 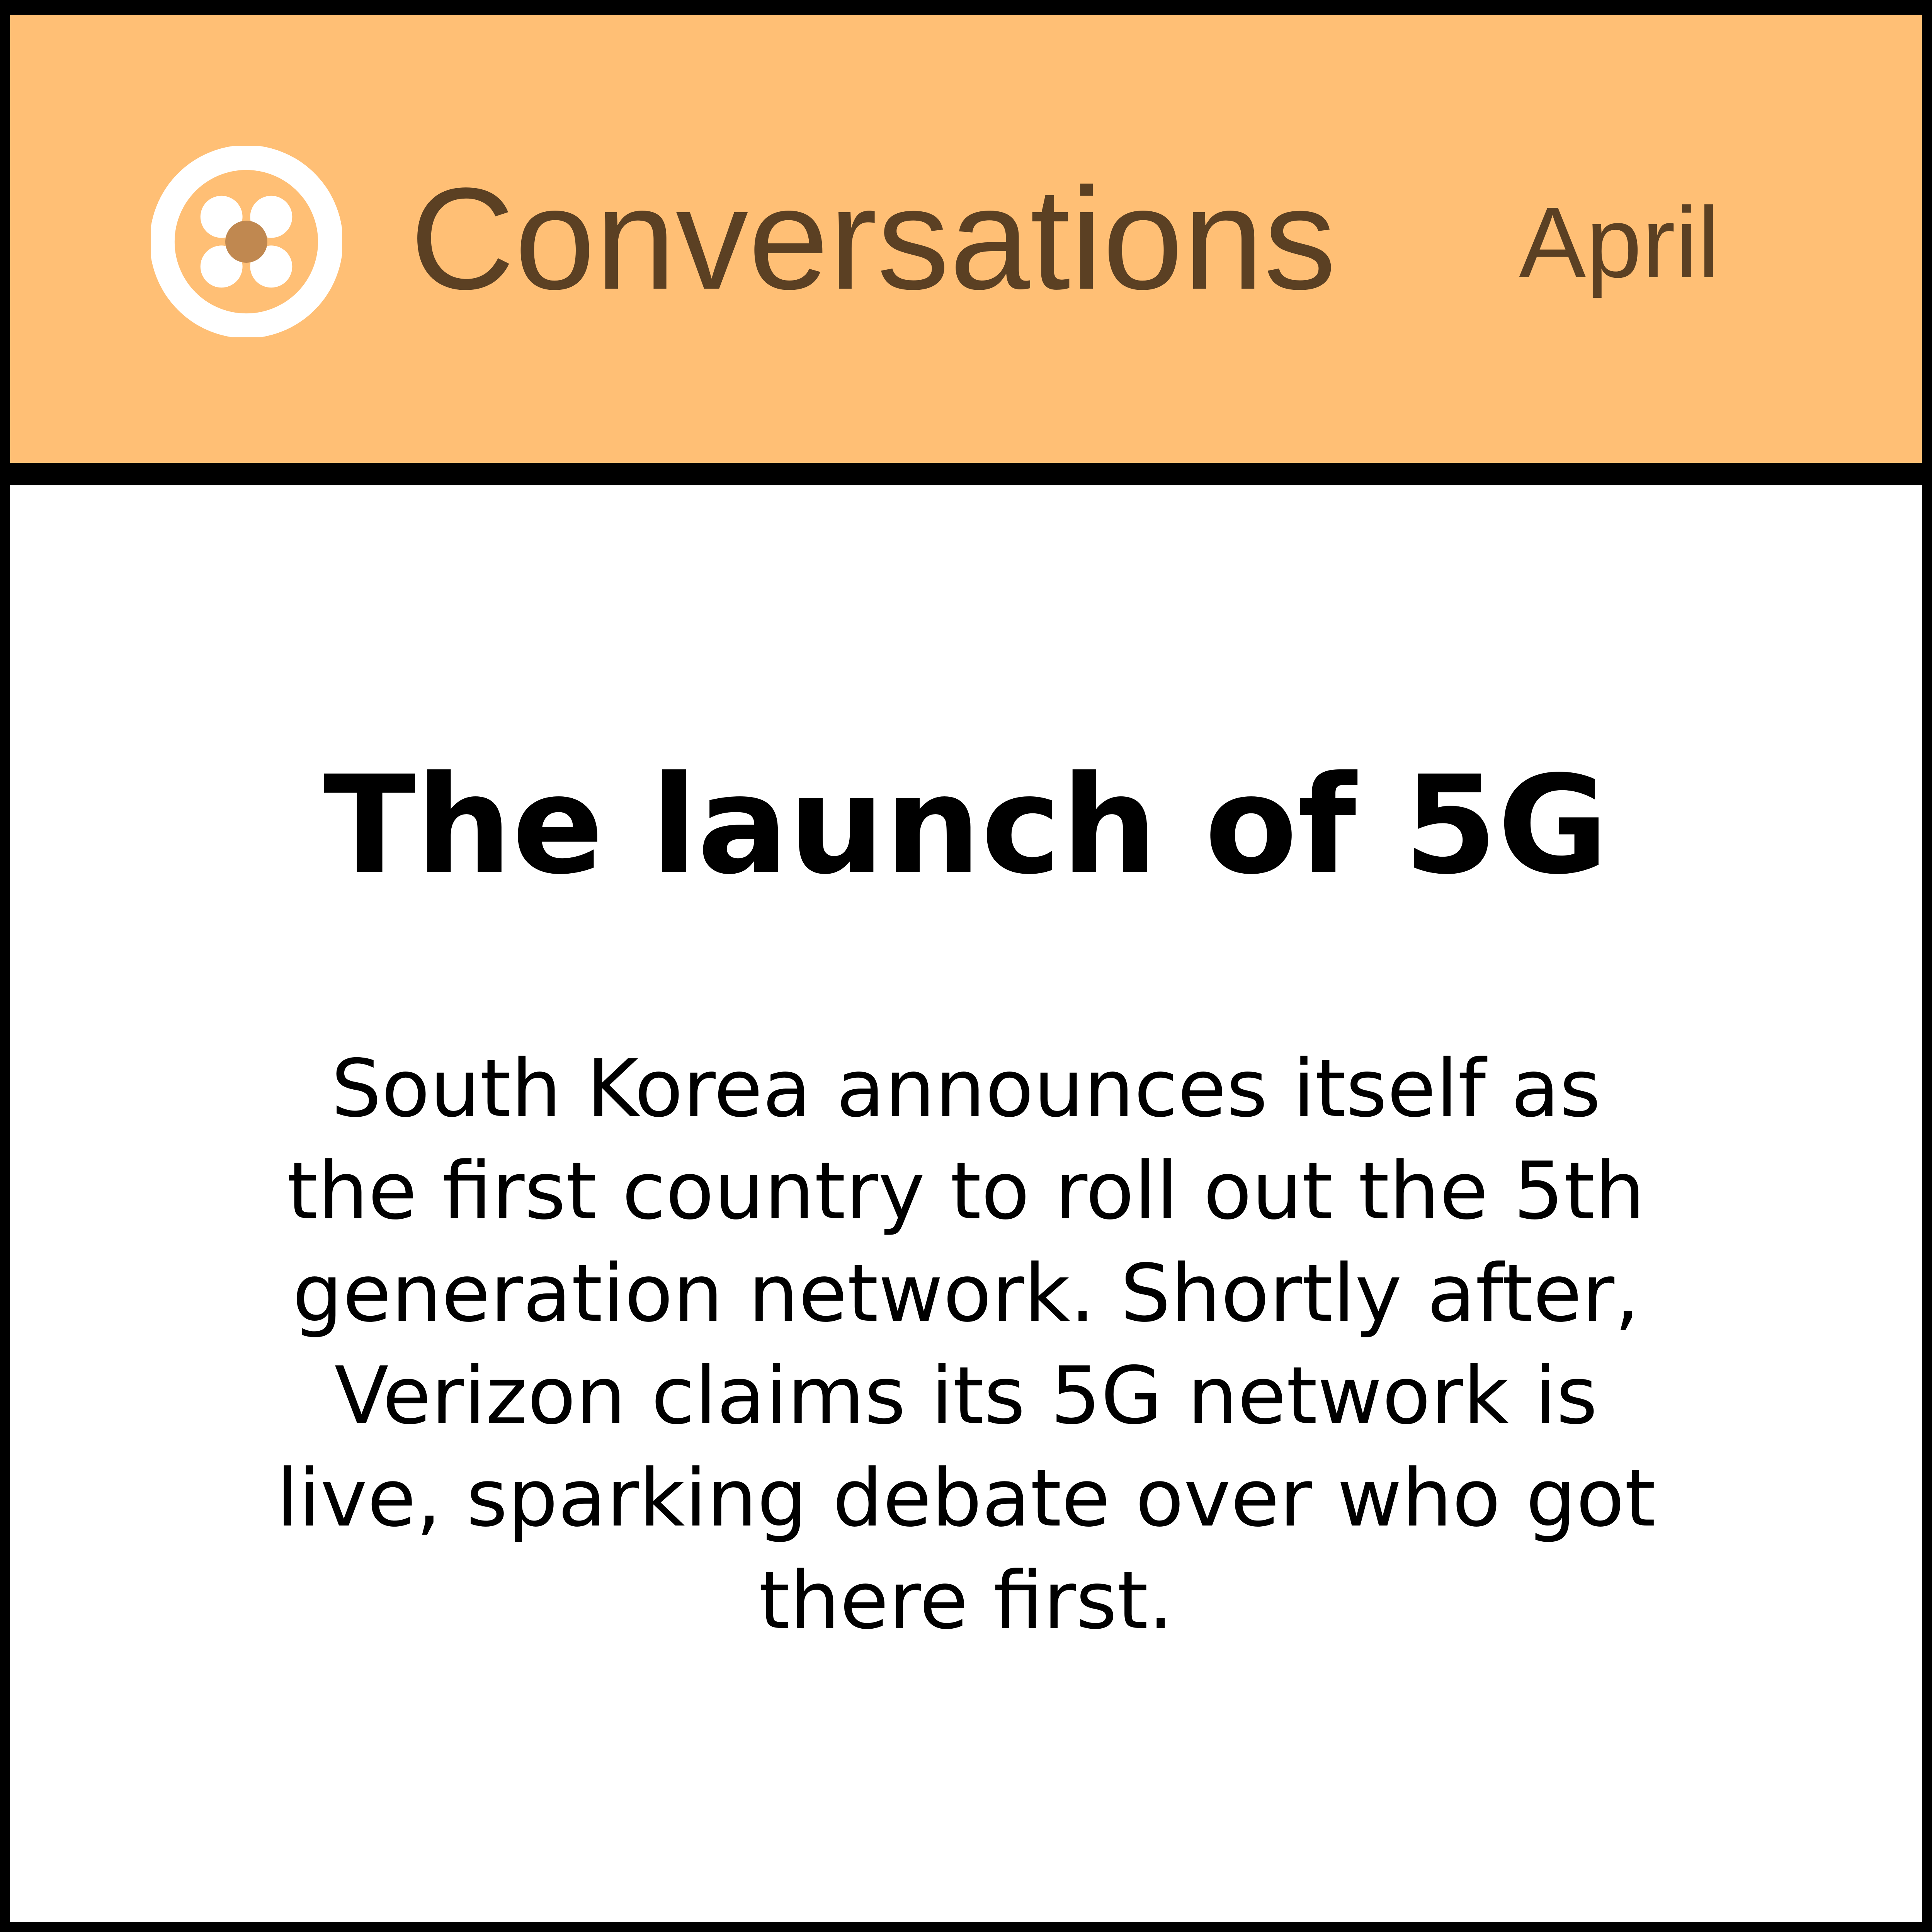 What do you see at coordinates (1619, 243) in the screenshot?
I see `month-label: April` at bounding box center [1619, 243].